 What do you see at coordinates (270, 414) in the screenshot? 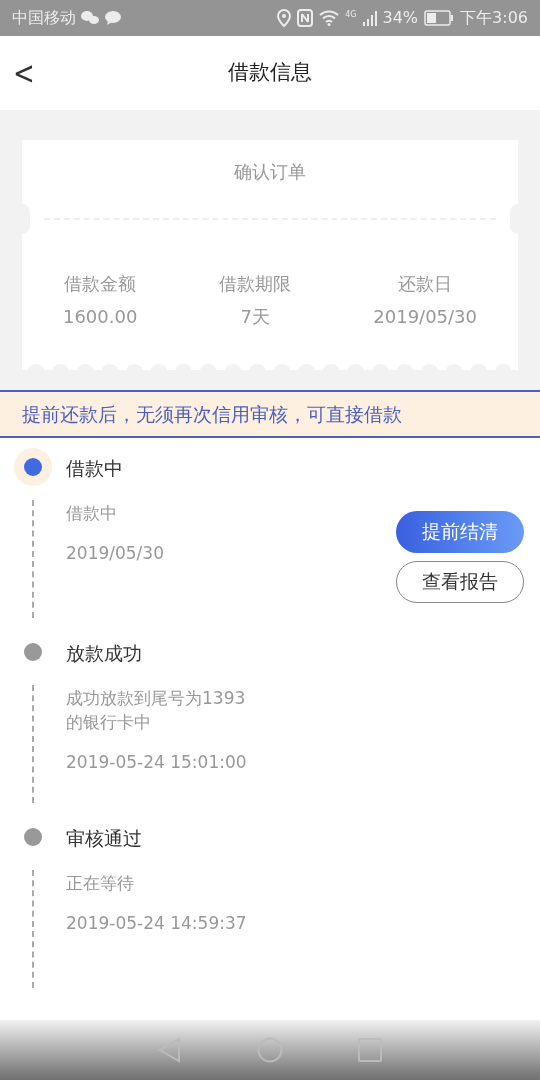
I see `notice-banner: 提前还款后，无须再次信用审核，可直接借款` at bounding box center [270, 414].